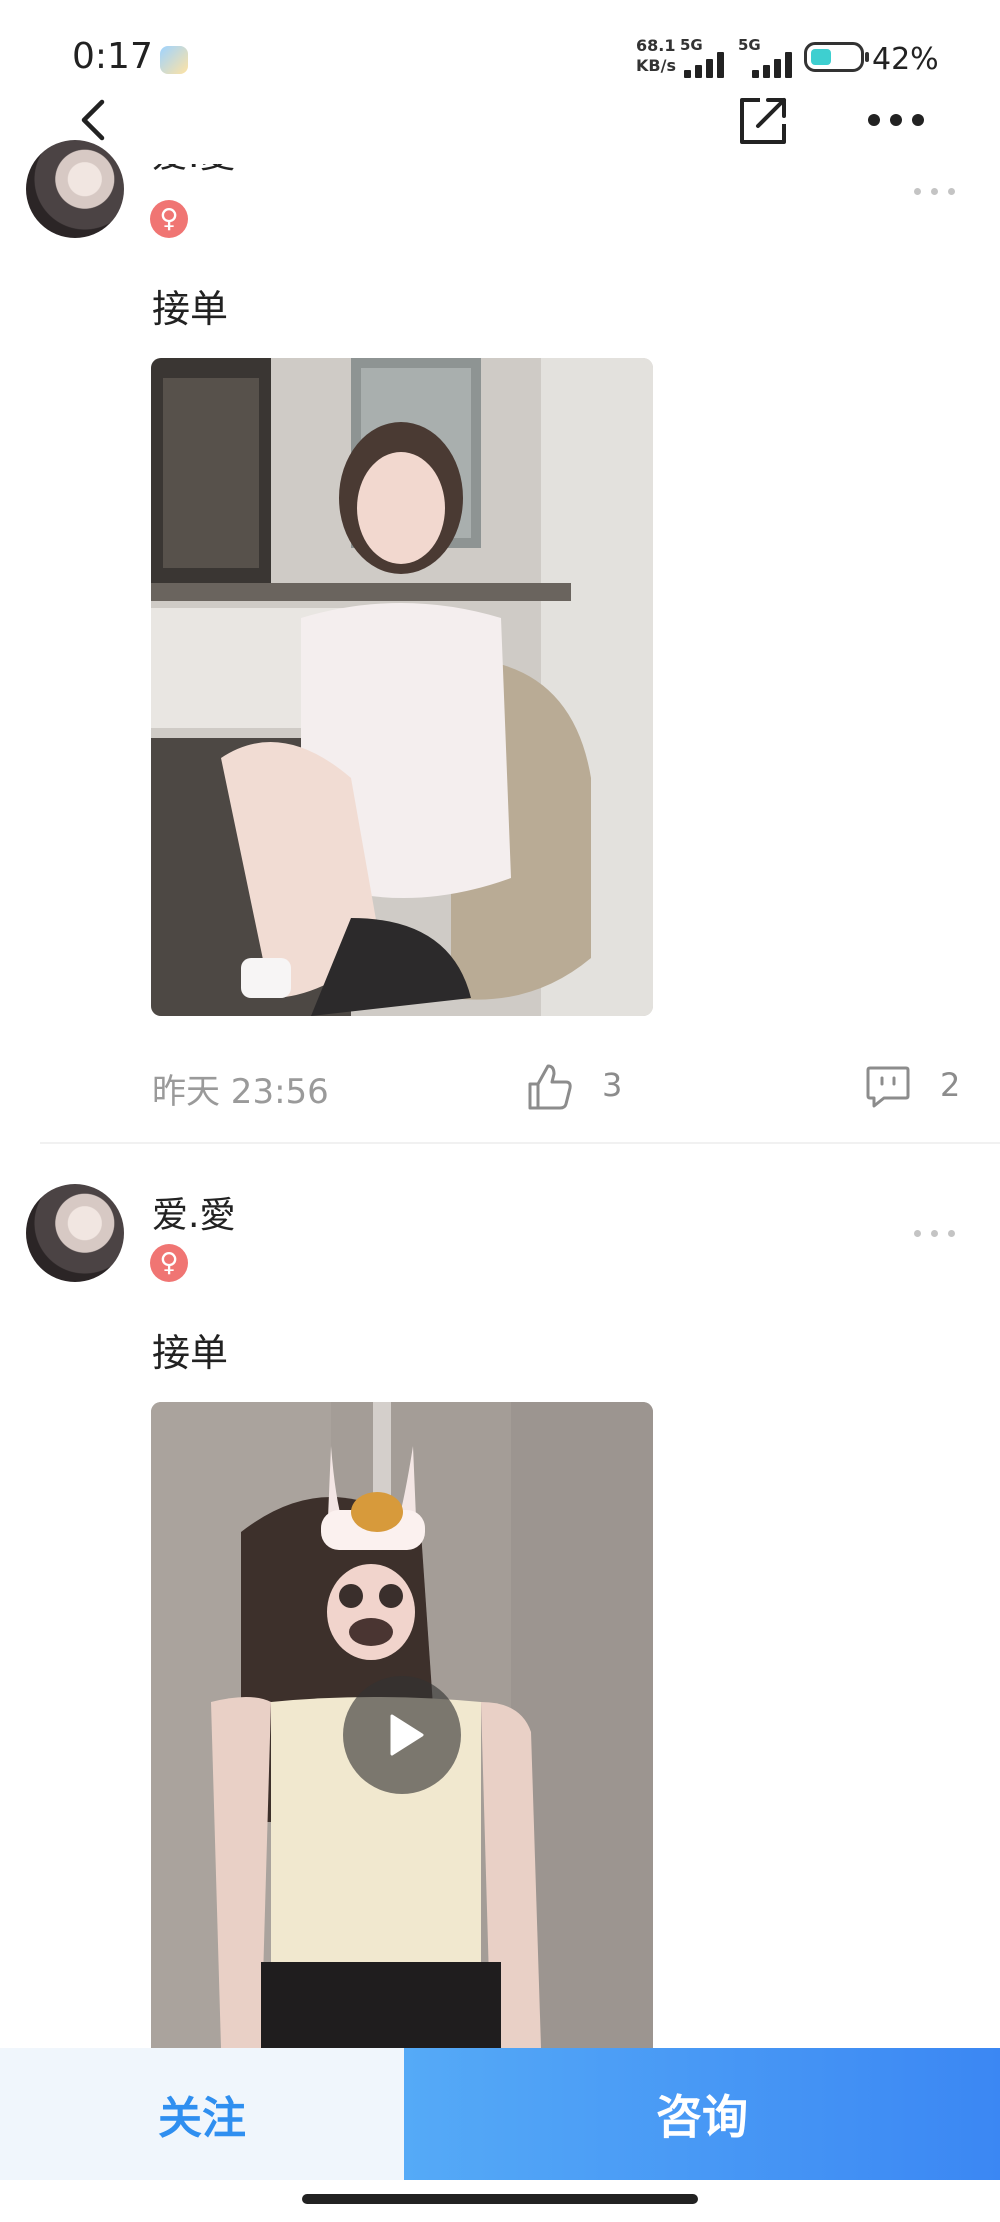  I want to click on more-horizontal-icon, so click(896, 120).